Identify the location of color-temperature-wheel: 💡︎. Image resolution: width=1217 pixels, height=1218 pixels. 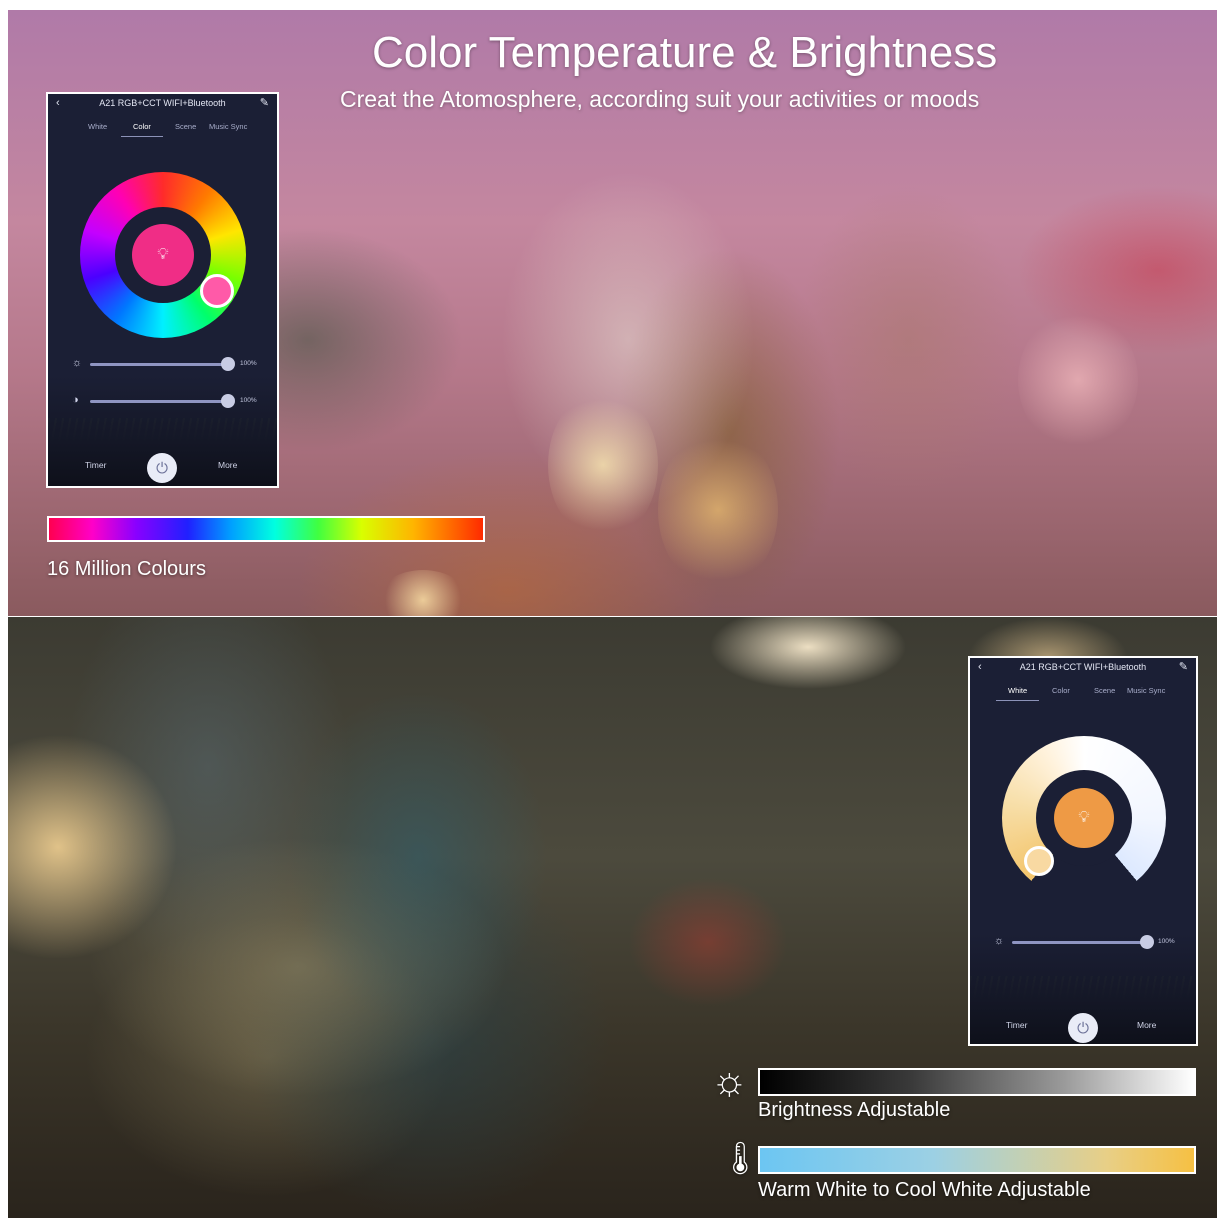
(1084, 818).